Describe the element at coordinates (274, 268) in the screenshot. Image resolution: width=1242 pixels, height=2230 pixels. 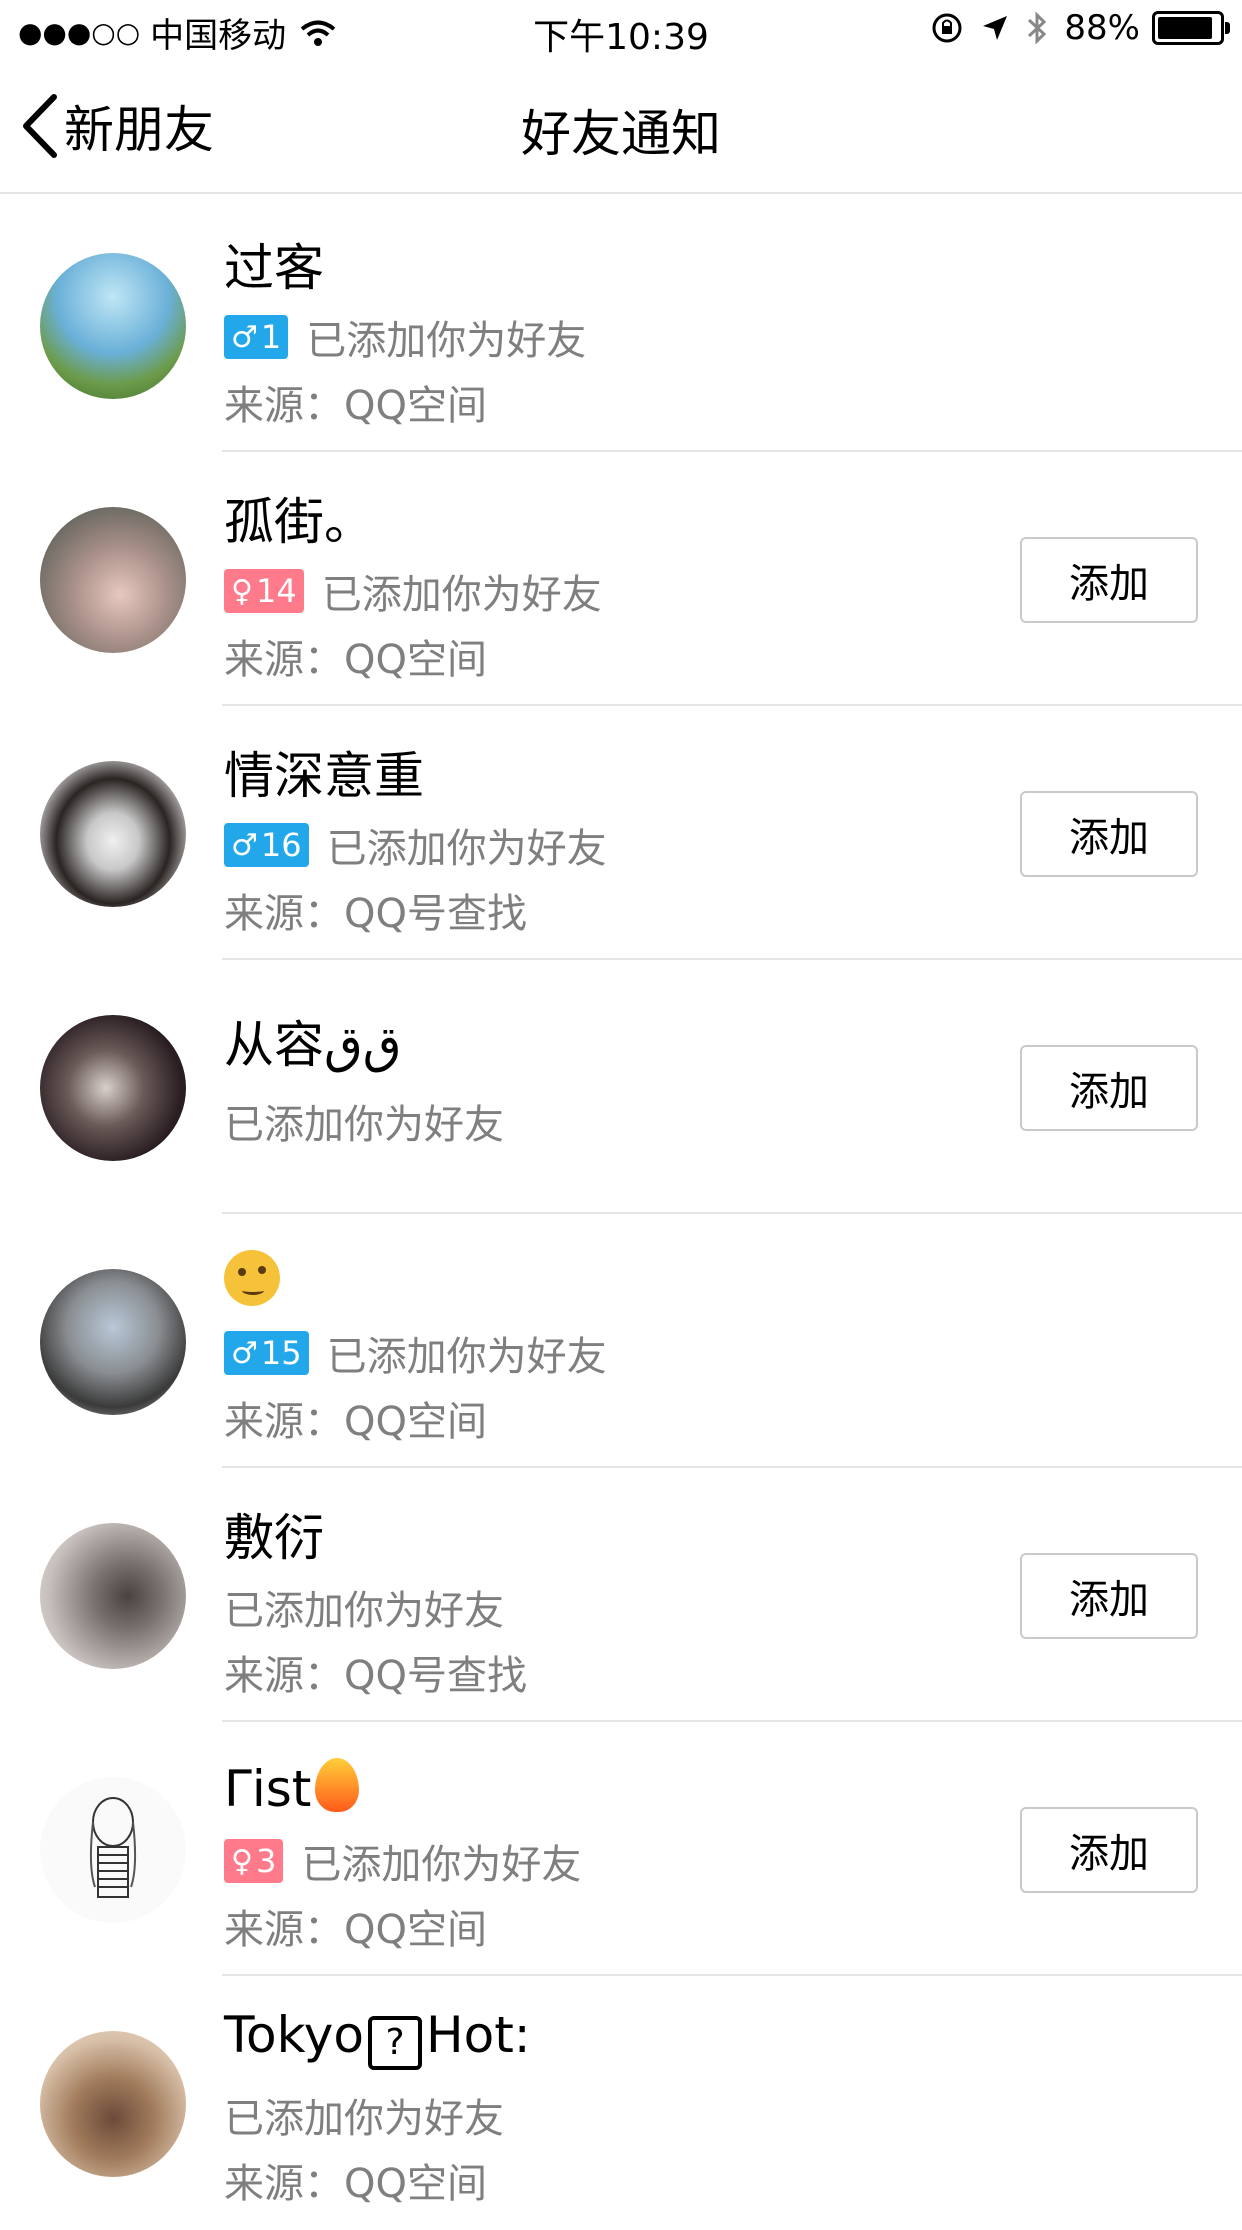
I see `contact-name: 过客` at that location.